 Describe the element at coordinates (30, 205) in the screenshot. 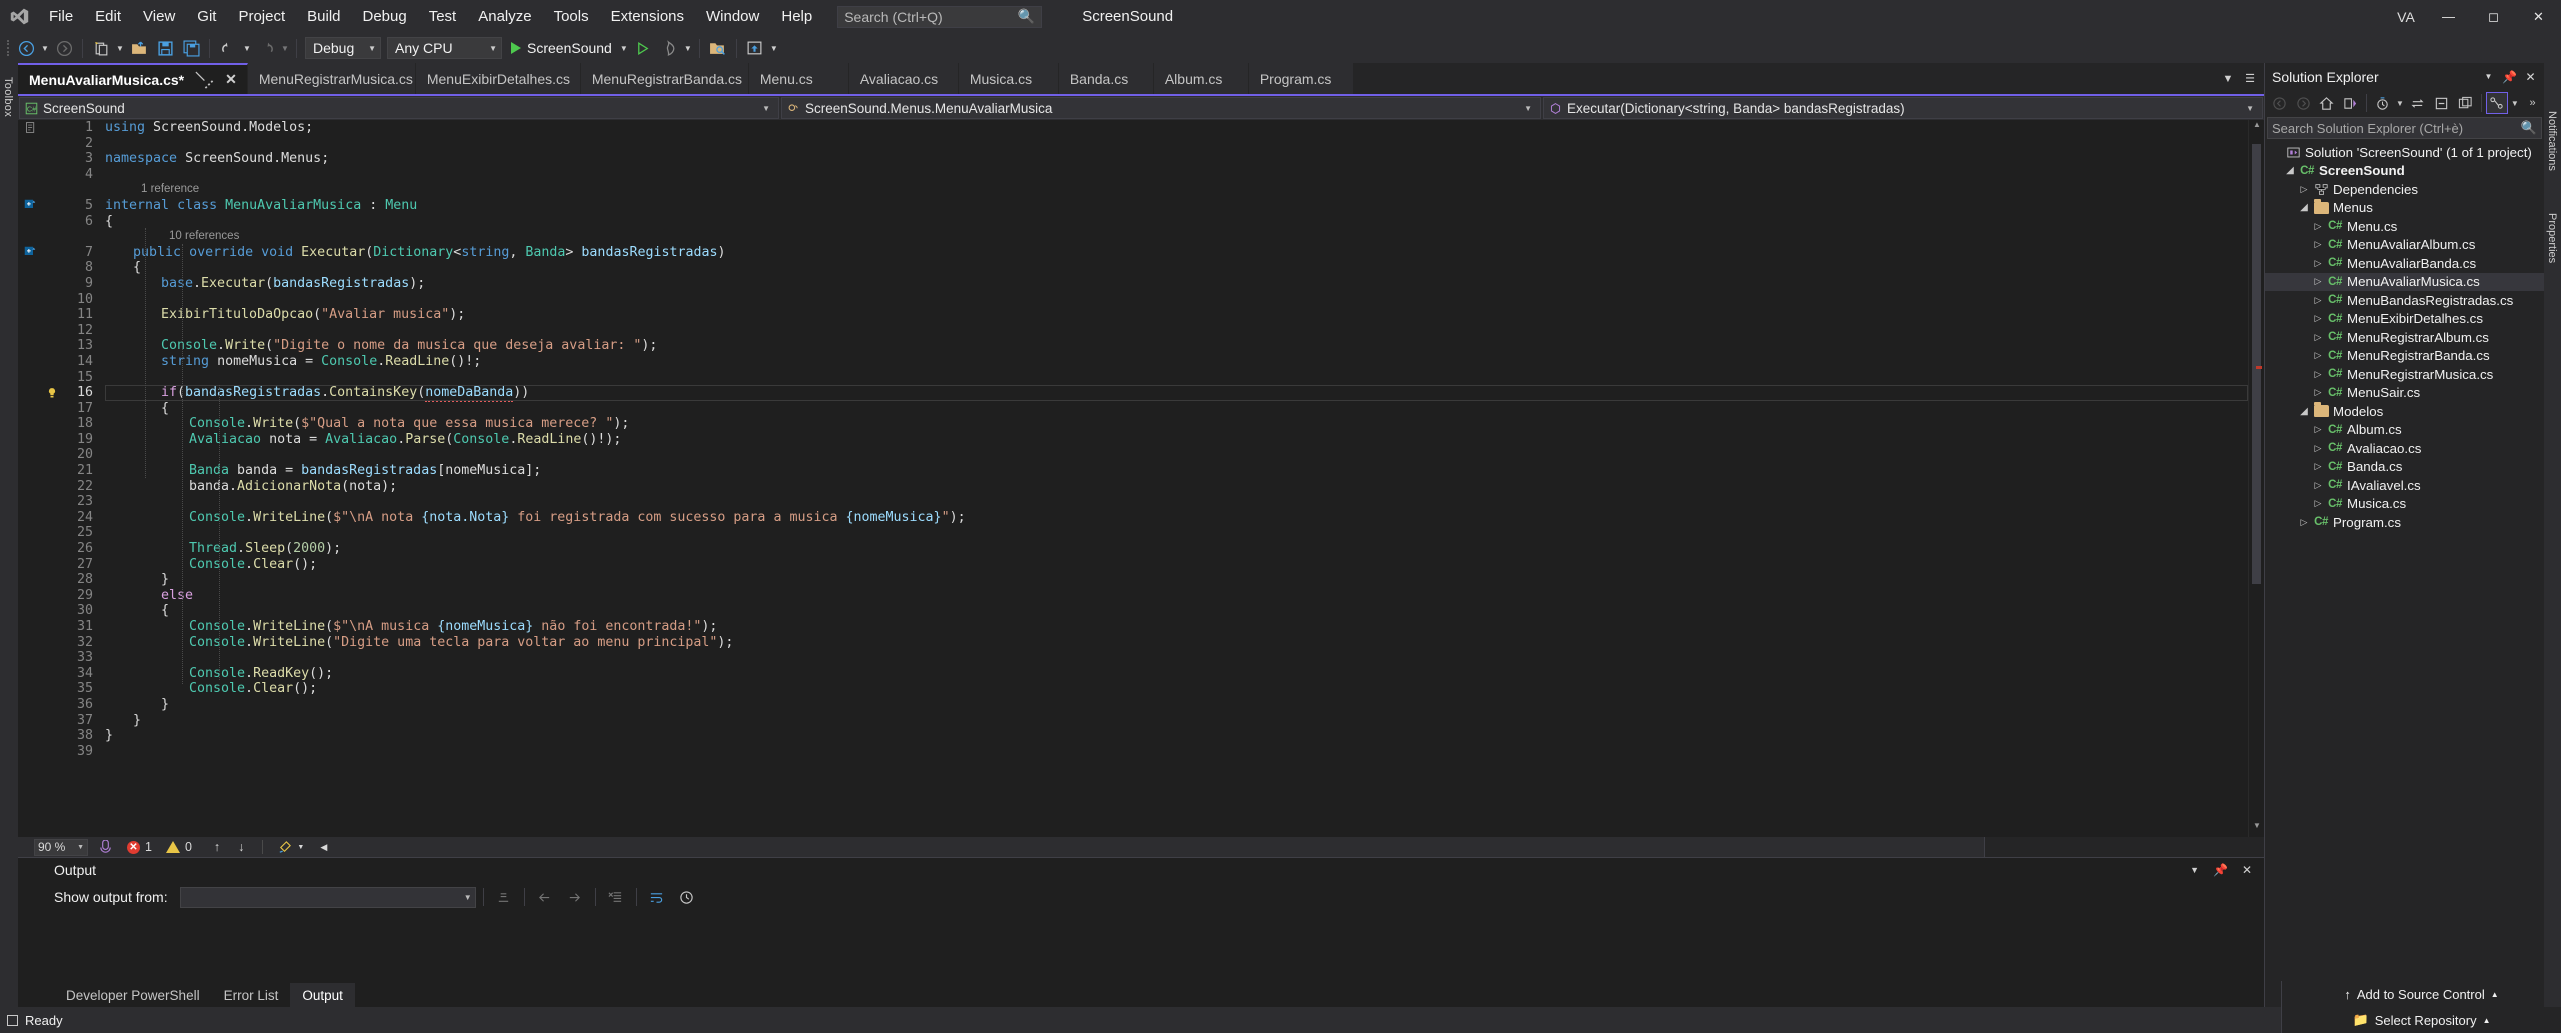

I see `inheritance-marker-icon` at that location.